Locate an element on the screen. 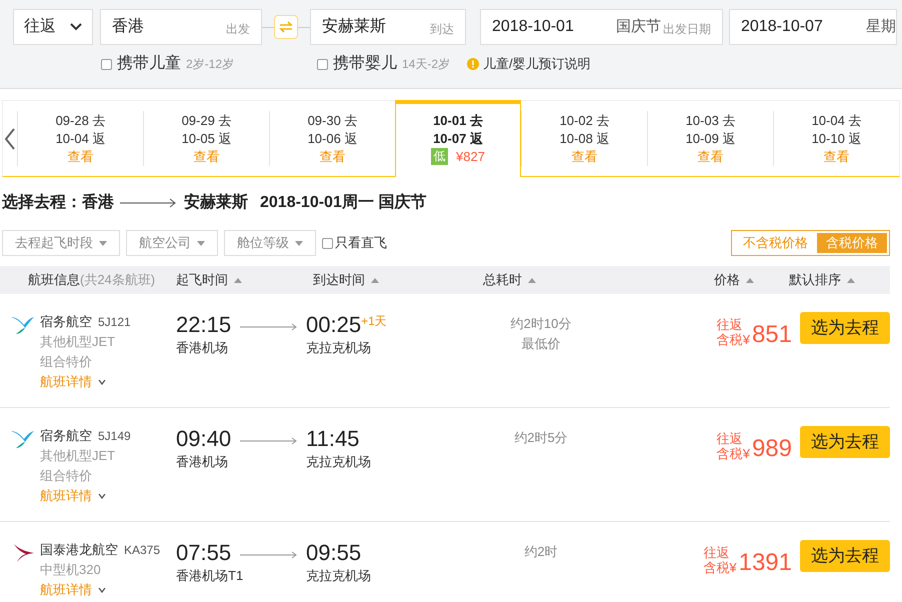 The image size is (902, 602). swap-arrows-icon is located at coordinates (286, 27).